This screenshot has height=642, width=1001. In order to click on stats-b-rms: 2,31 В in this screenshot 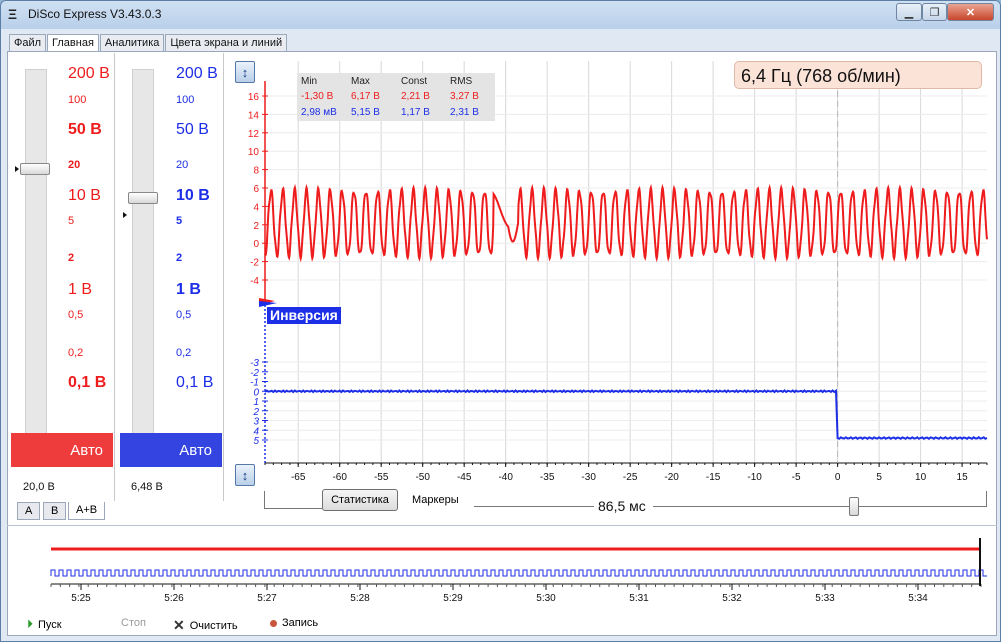, I will do `click(464, 112)`.